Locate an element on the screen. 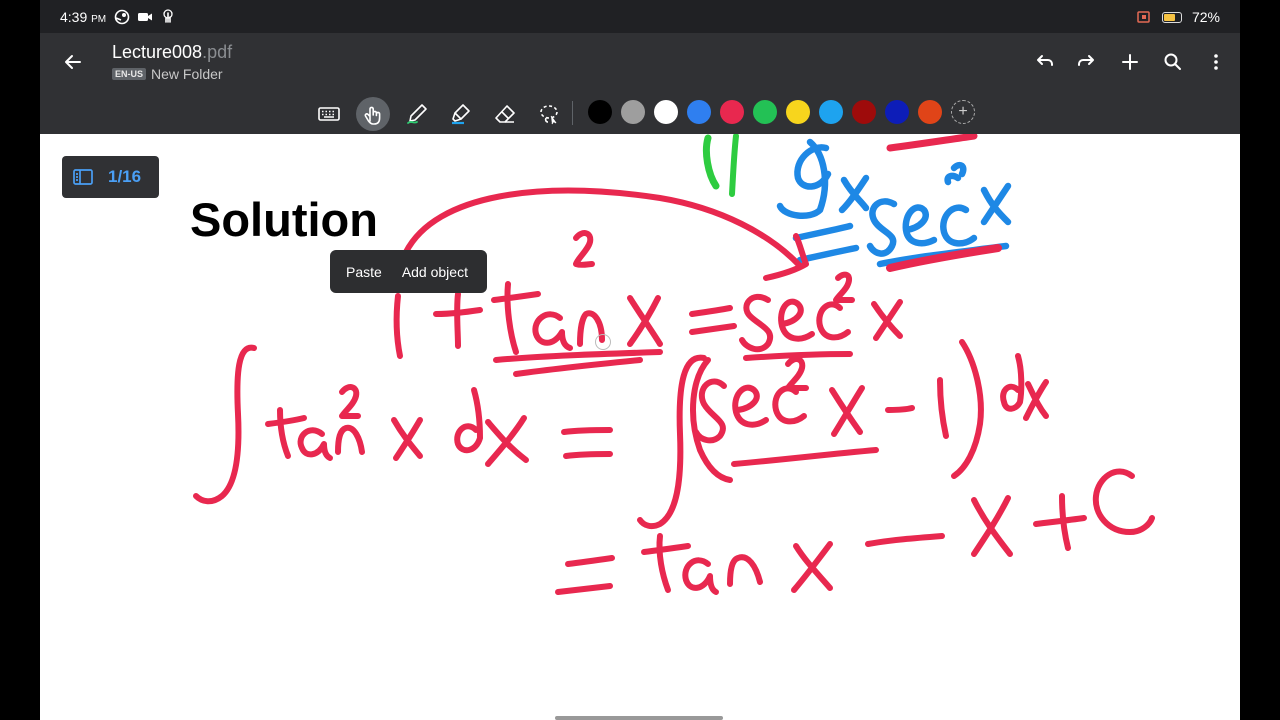 This screenshot has width=1280, height=720. status-right: 72% is located at coordinates (1178, 17).